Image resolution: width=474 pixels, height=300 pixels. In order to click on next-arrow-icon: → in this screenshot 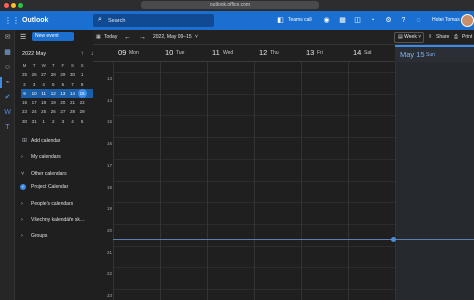, I will do `click(142, 37)`.